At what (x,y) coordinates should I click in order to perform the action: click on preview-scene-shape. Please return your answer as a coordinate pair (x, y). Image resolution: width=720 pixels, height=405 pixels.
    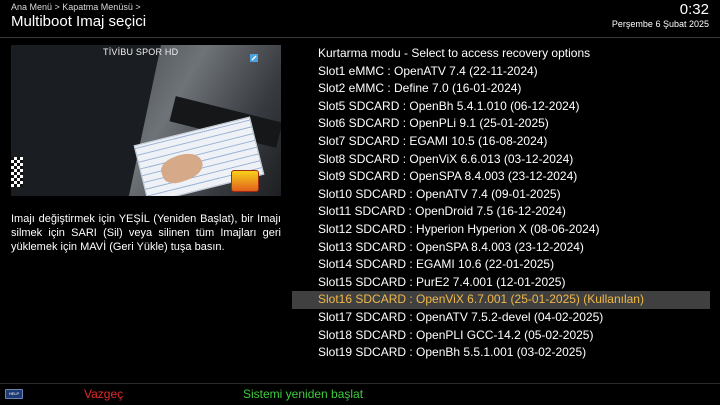
    Looking at the image, I should click on (86, 120).